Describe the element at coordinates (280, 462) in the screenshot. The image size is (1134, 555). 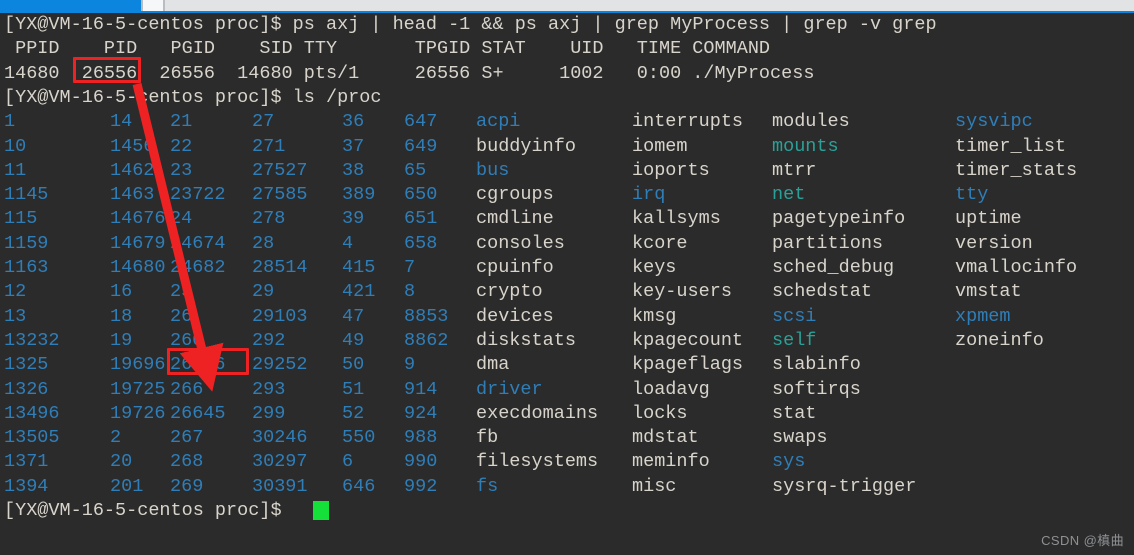
I see `proc-entry: 30297` at that location.